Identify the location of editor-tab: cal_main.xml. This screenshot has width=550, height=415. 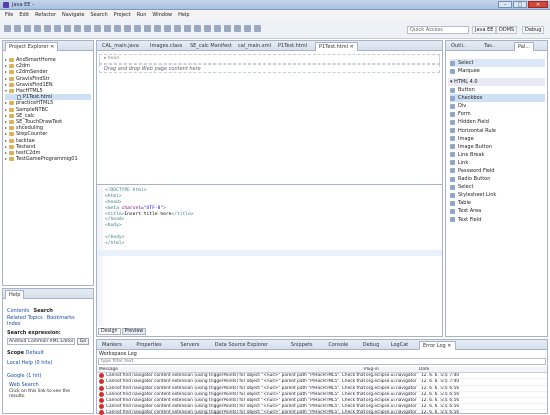
(254, 46).